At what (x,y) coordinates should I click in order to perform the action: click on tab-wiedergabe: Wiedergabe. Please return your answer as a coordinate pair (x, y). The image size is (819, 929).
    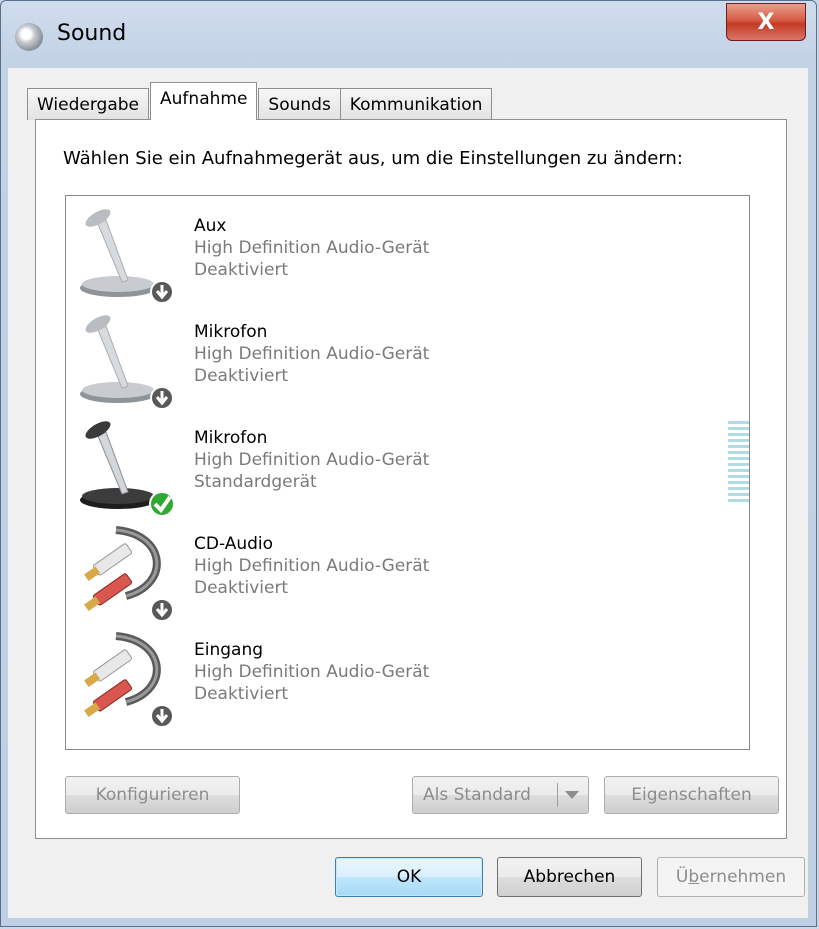
    Looking at the image, I should click on (88, 104).